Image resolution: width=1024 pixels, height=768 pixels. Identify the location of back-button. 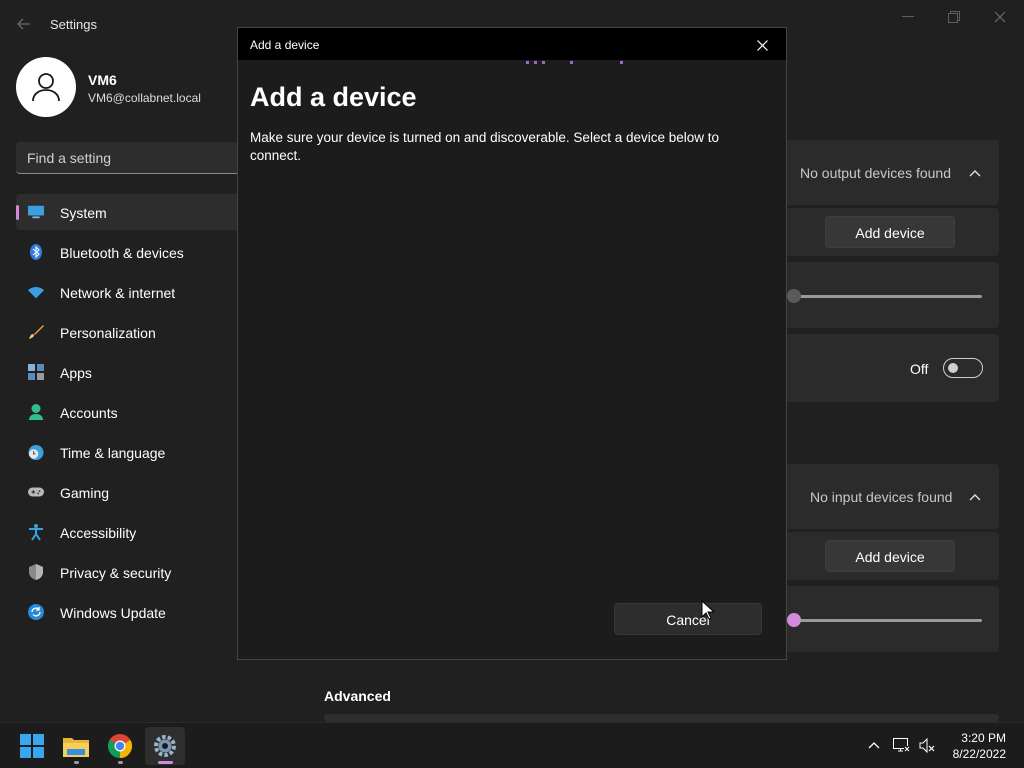
(24, 24).